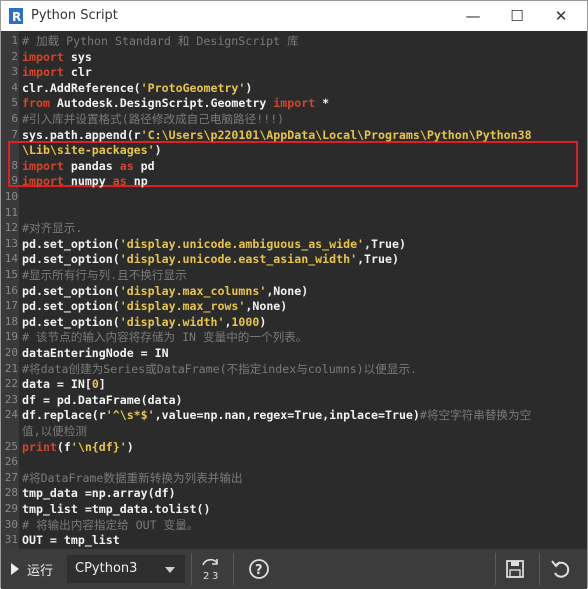 Image resolution: width=588 pixels, height=589 pixels. What do you see at coordinates (34, 569) in the screenshot?
I see `run-button: 运行` at bounding box center [34, 569].